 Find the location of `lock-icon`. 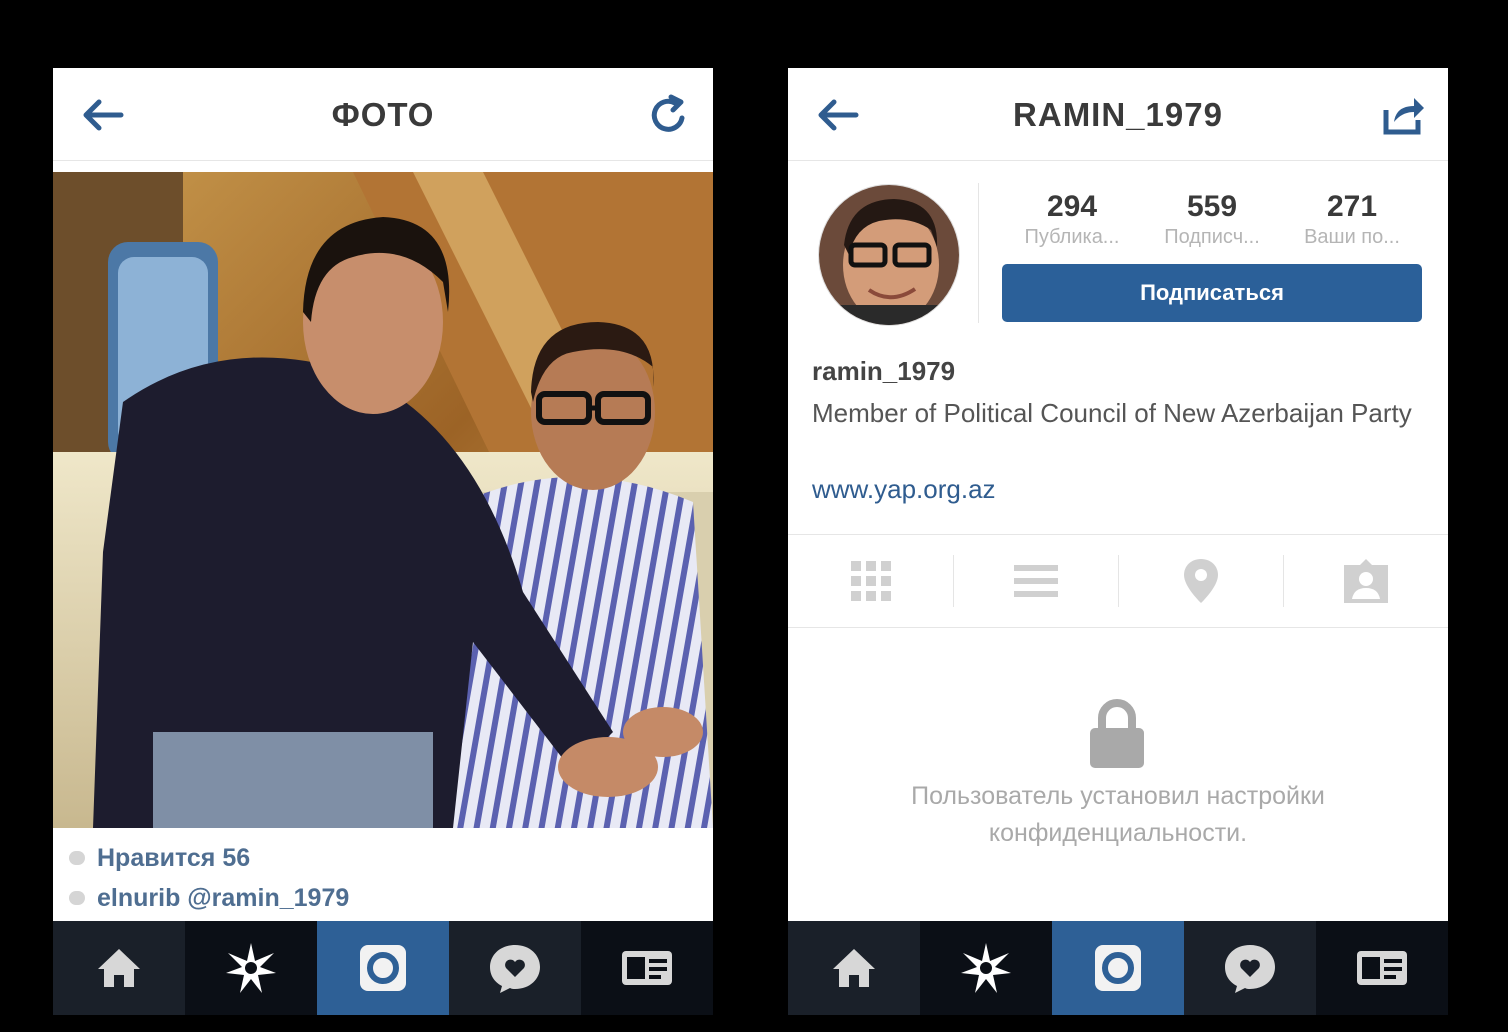

lock-icon is located at coordinates (1117, 733).